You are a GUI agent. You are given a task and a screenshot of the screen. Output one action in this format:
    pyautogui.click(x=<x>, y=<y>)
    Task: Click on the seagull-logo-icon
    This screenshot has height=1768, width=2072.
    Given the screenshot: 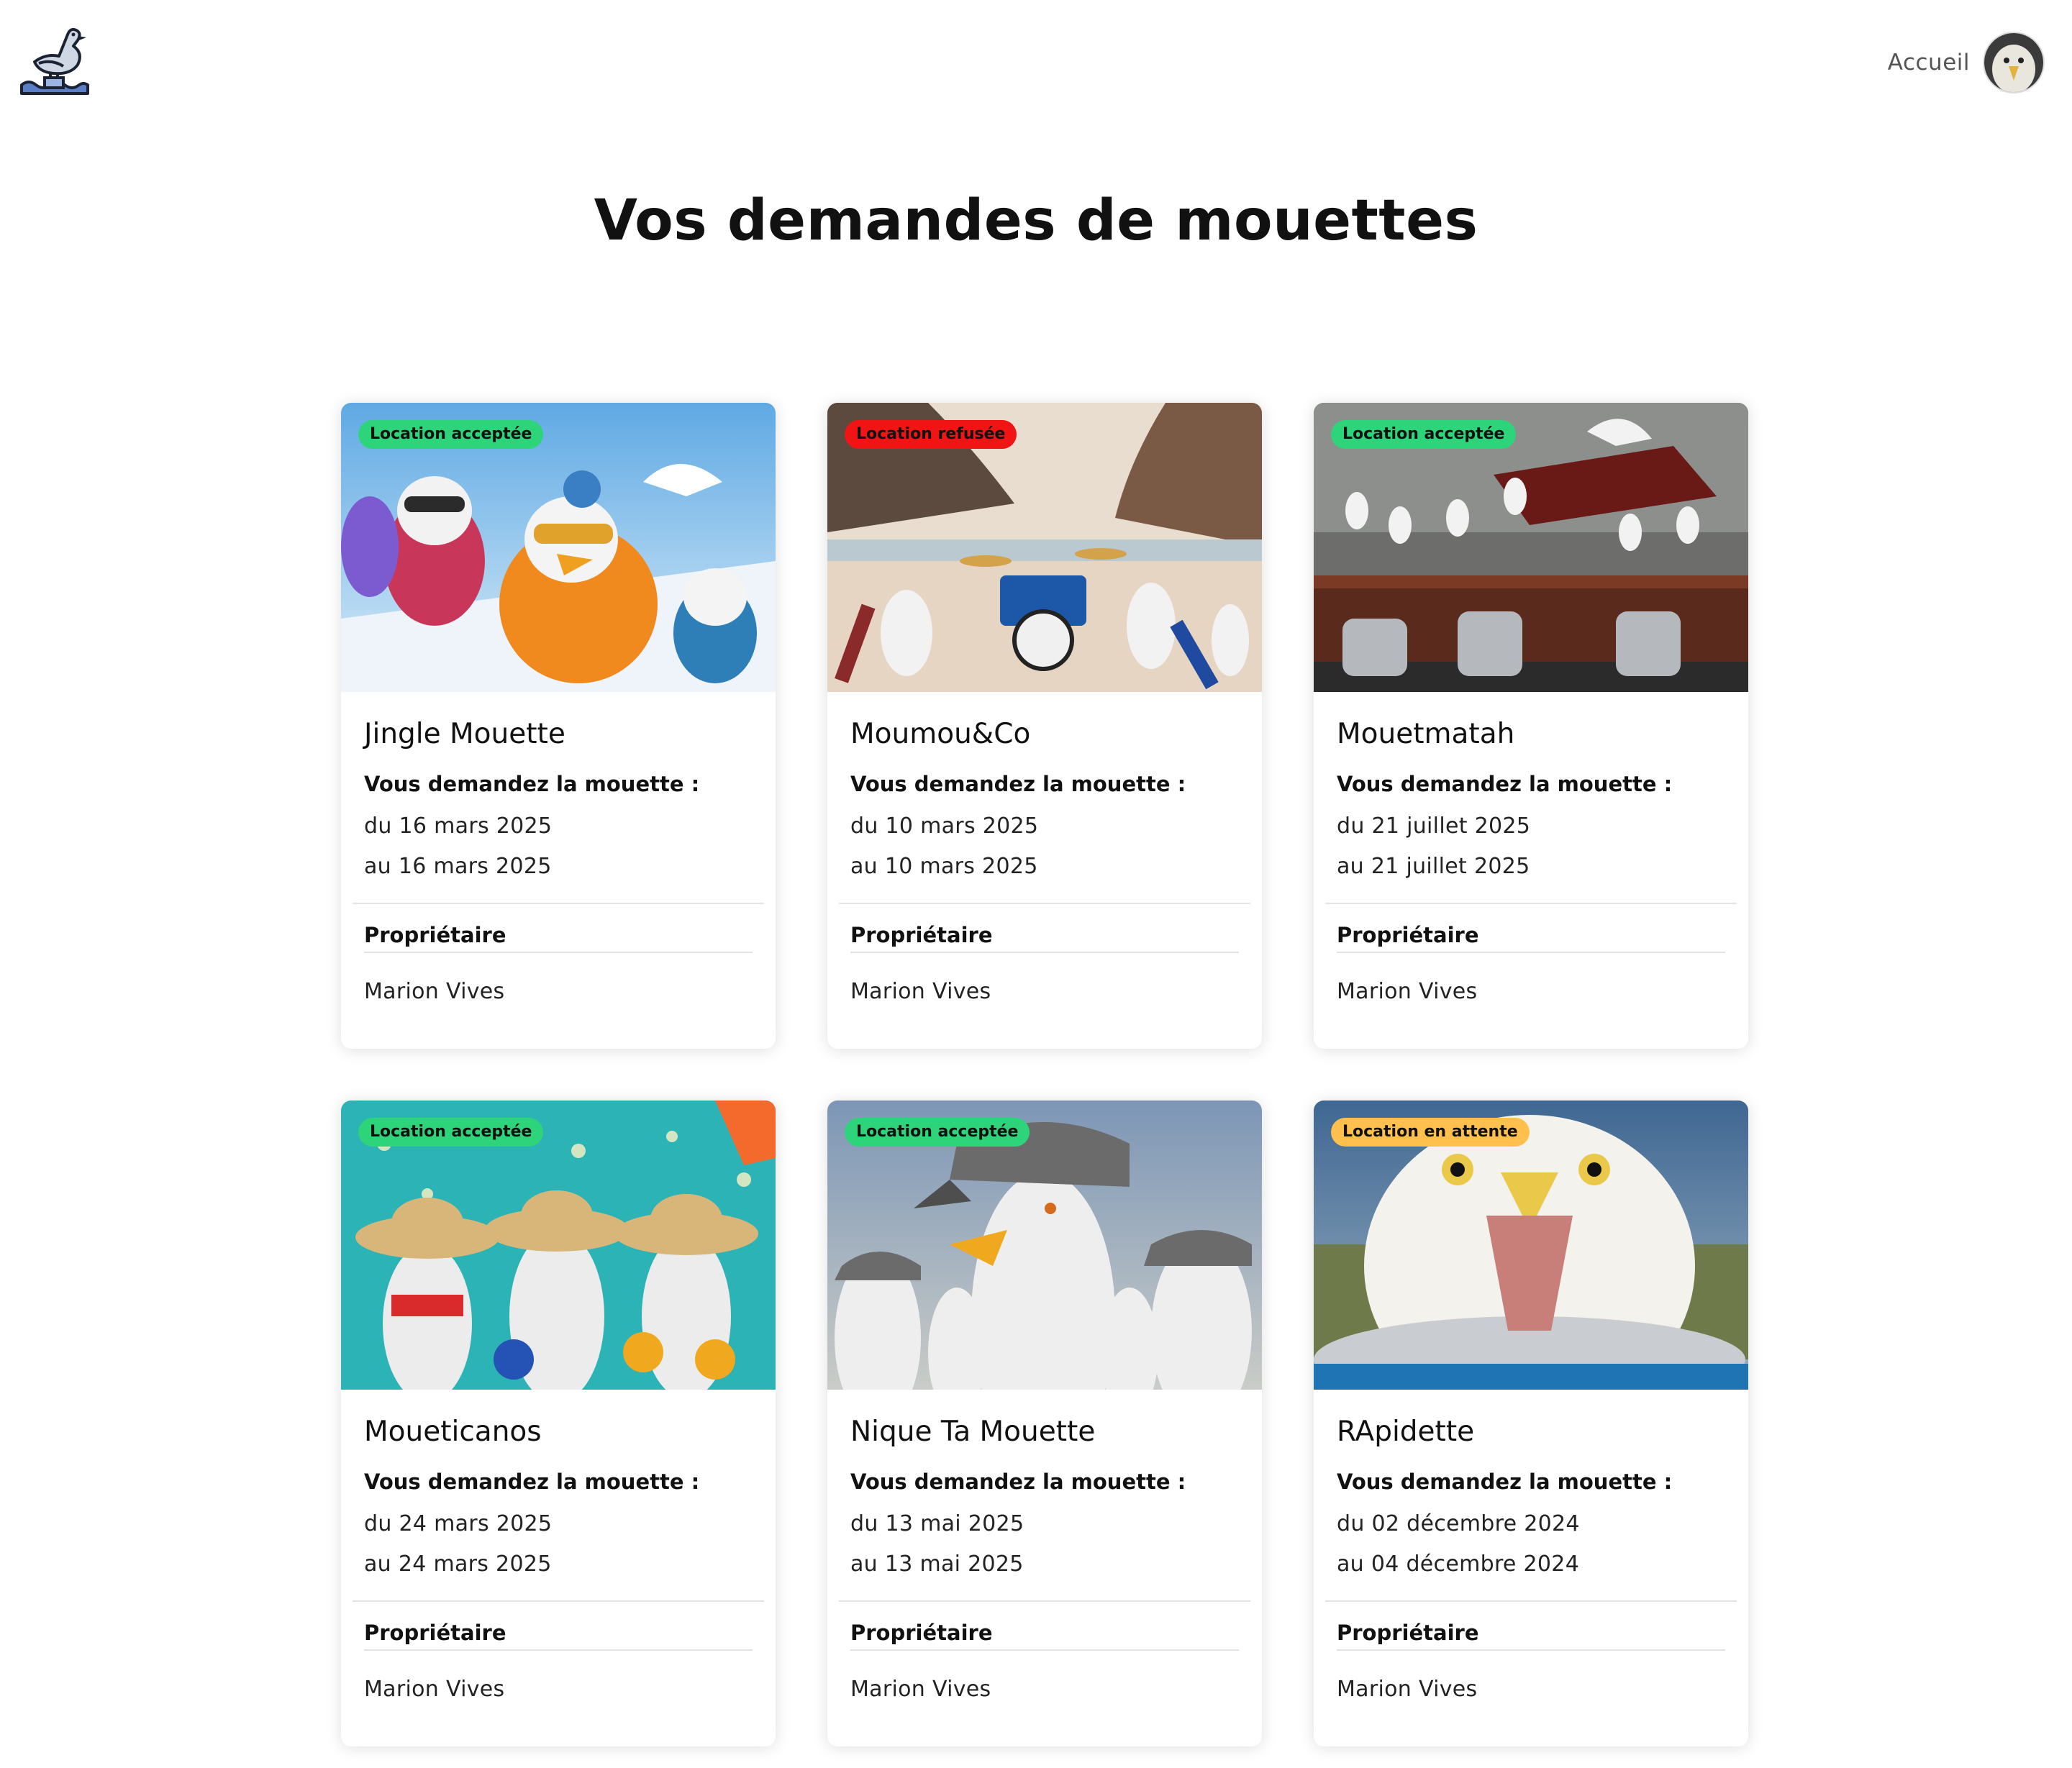 What is the action you would take?
    pyautogui.click(x=54, y=61)
    